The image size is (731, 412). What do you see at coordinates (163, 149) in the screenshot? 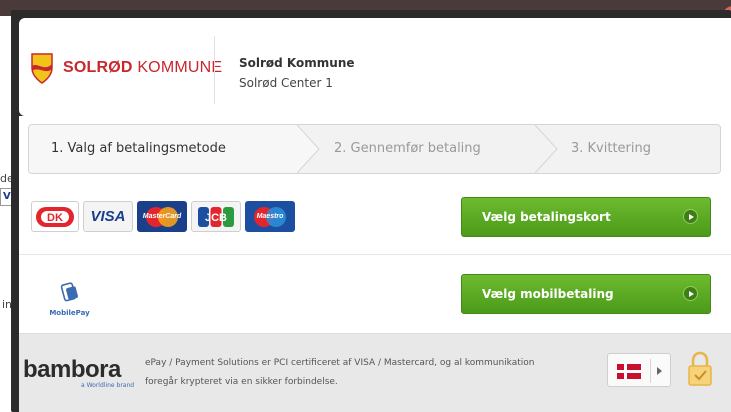
I see `step-1-choose-method: 1. Valg af betalingsmetode` at bounding box center [163, 149].